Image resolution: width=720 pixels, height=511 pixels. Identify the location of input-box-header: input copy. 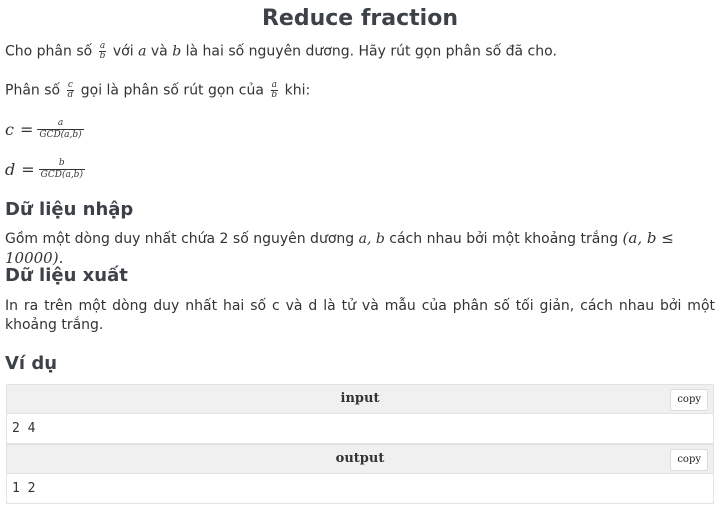
(360, 399).